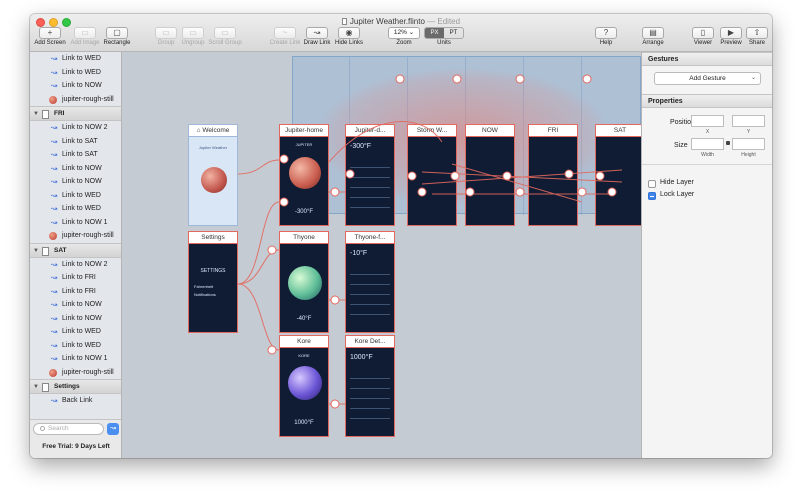 This screenshot has width=800, height=497. What do you see at coordinates (317, 36) in the screenshot?
I see `draw-link-button: ↝ Draw Link` at bounding box center [317, 36].